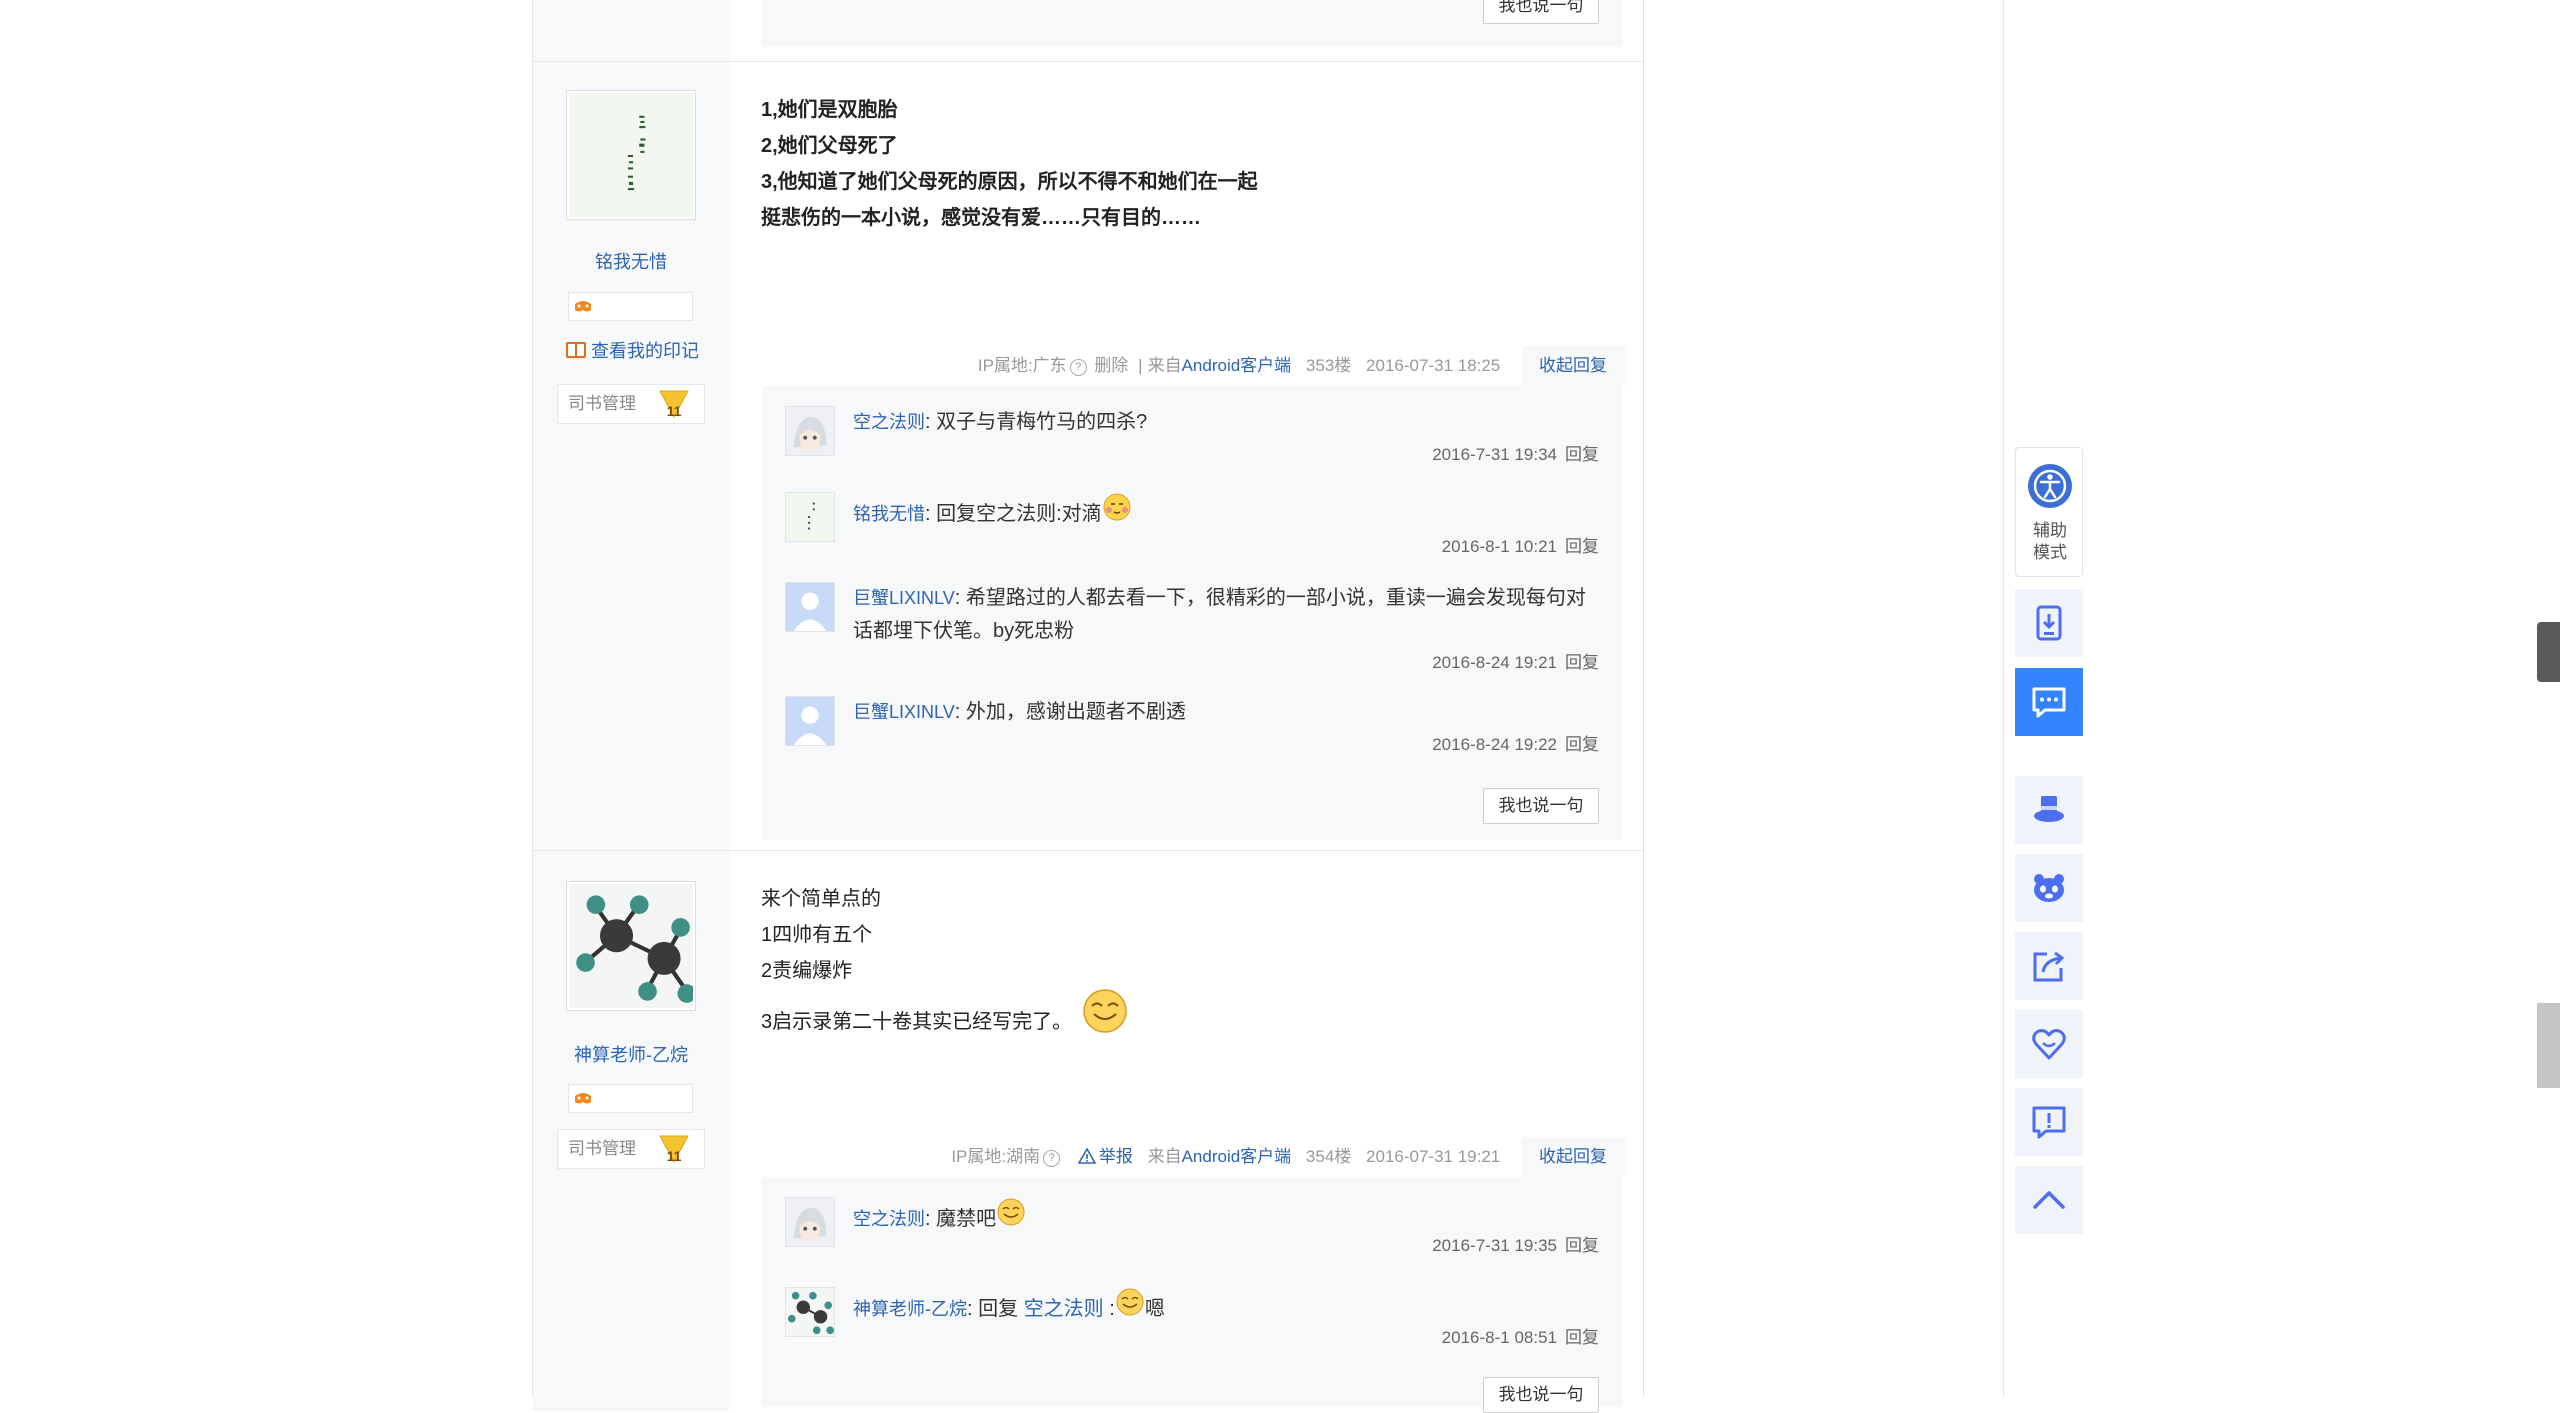 Image resolution: width=2560 pixels, height=1413 pixels. What do you see at coordinates (1499, 546) in the screenshot?
I see `reply-time: 2016-8-1 10:21` at bounding box center [1499, 546].